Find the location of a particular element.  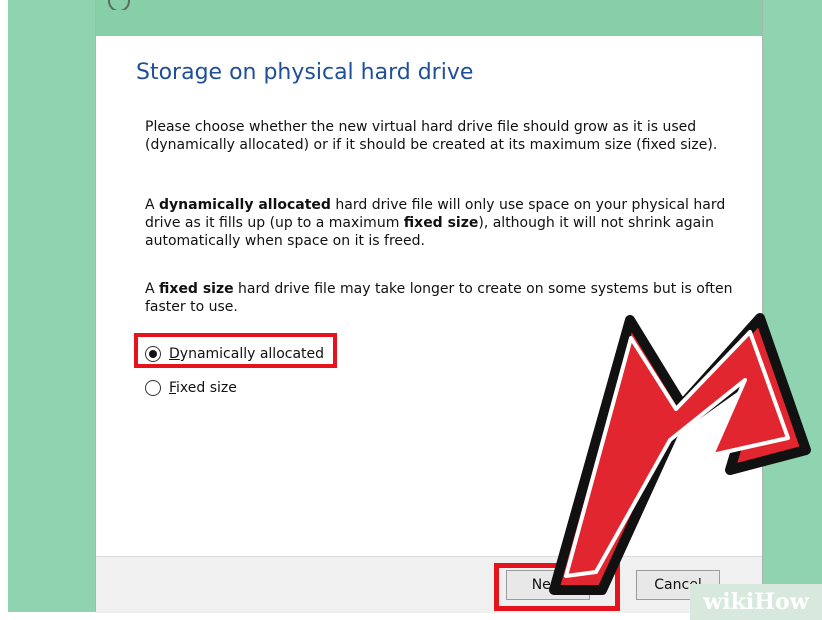

highlight-box-next is located at coordinates (557, 587).